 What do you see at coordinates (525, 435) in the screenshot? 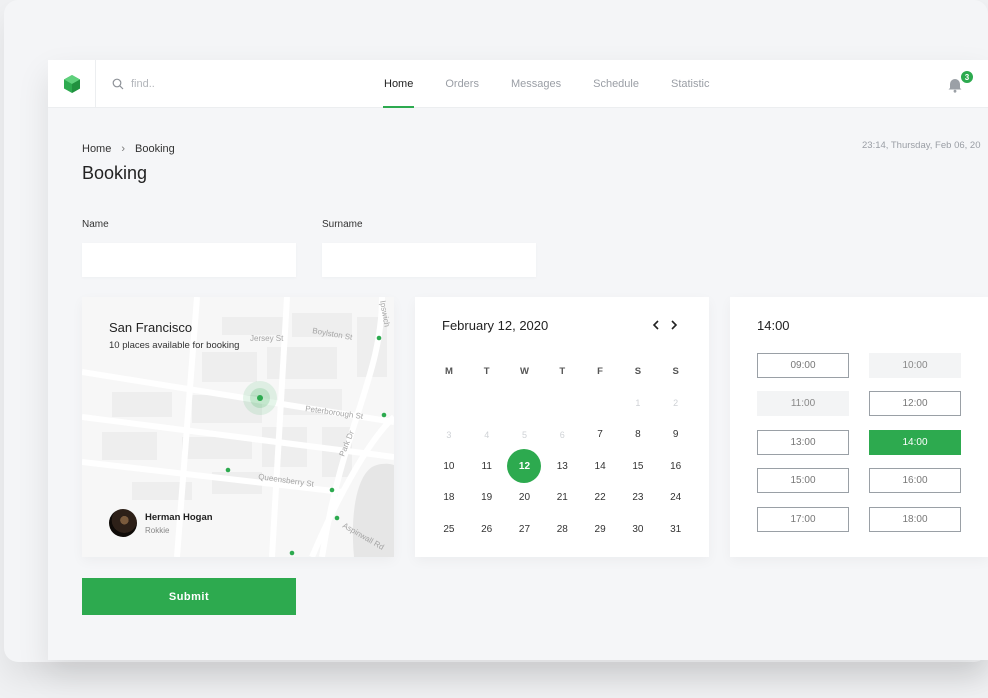
I see `calendar-day: 5` at bounding box center [525, 435].